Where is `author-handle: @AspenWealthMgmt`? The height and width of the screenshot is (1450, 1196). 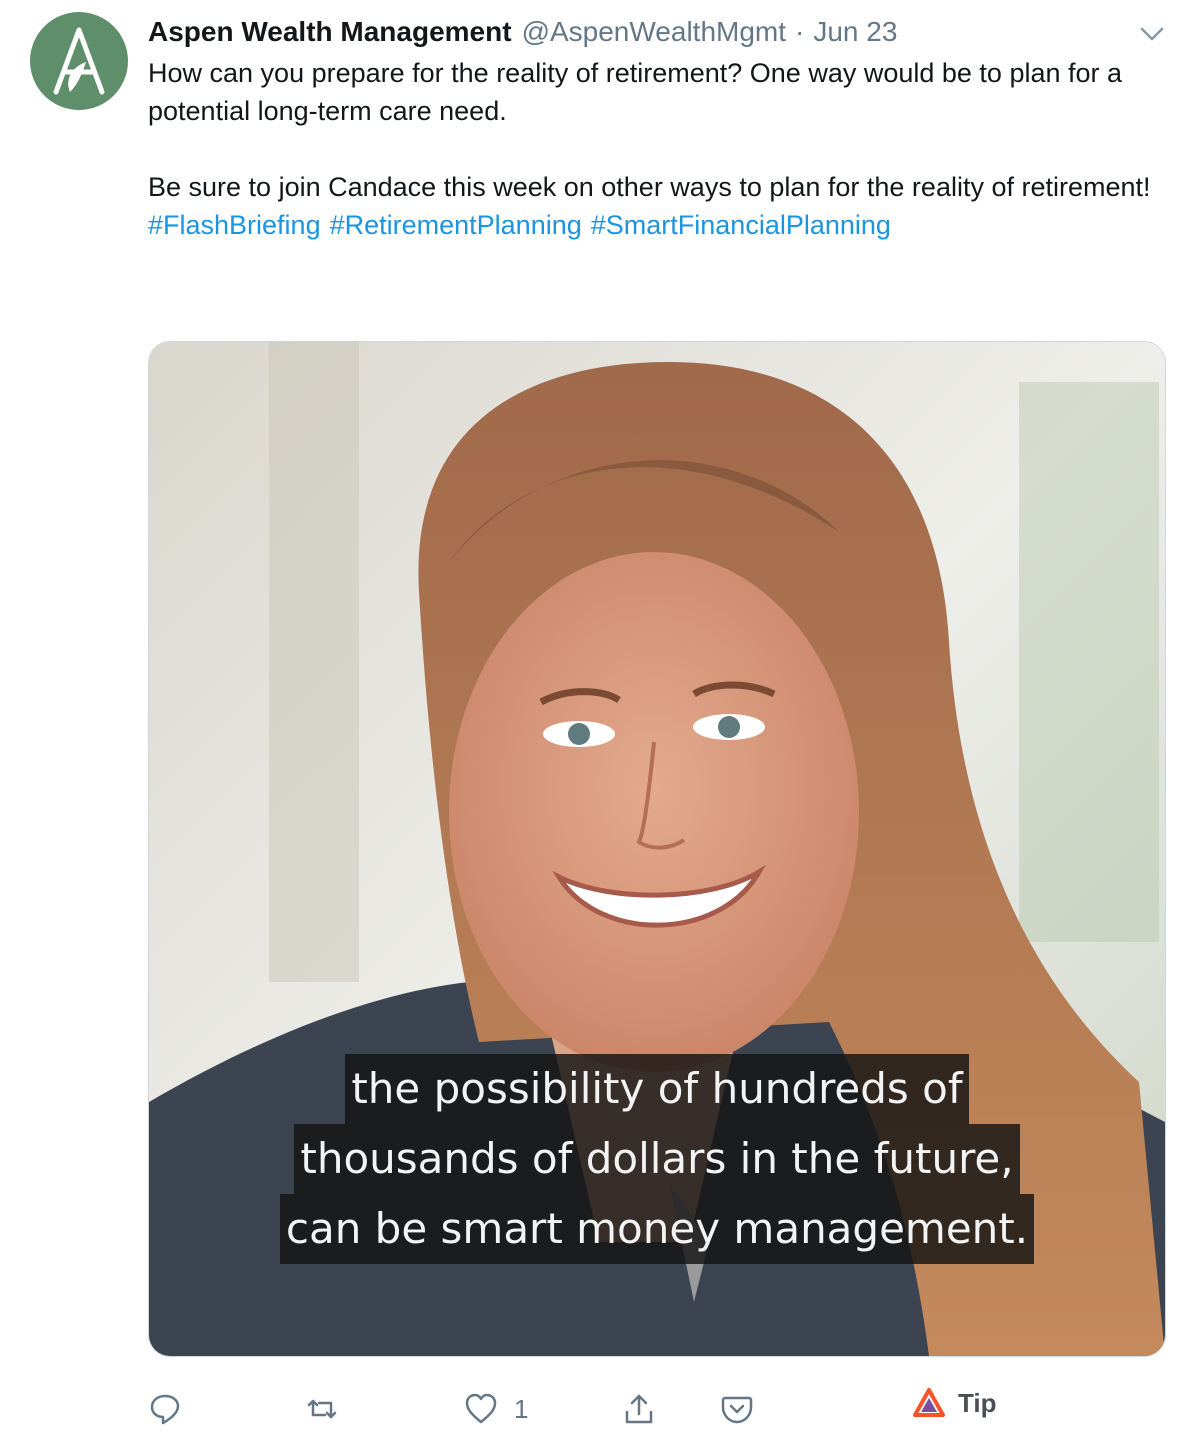 author-handle: @AspenWealthMgmt is located at coordinates (654, 32).